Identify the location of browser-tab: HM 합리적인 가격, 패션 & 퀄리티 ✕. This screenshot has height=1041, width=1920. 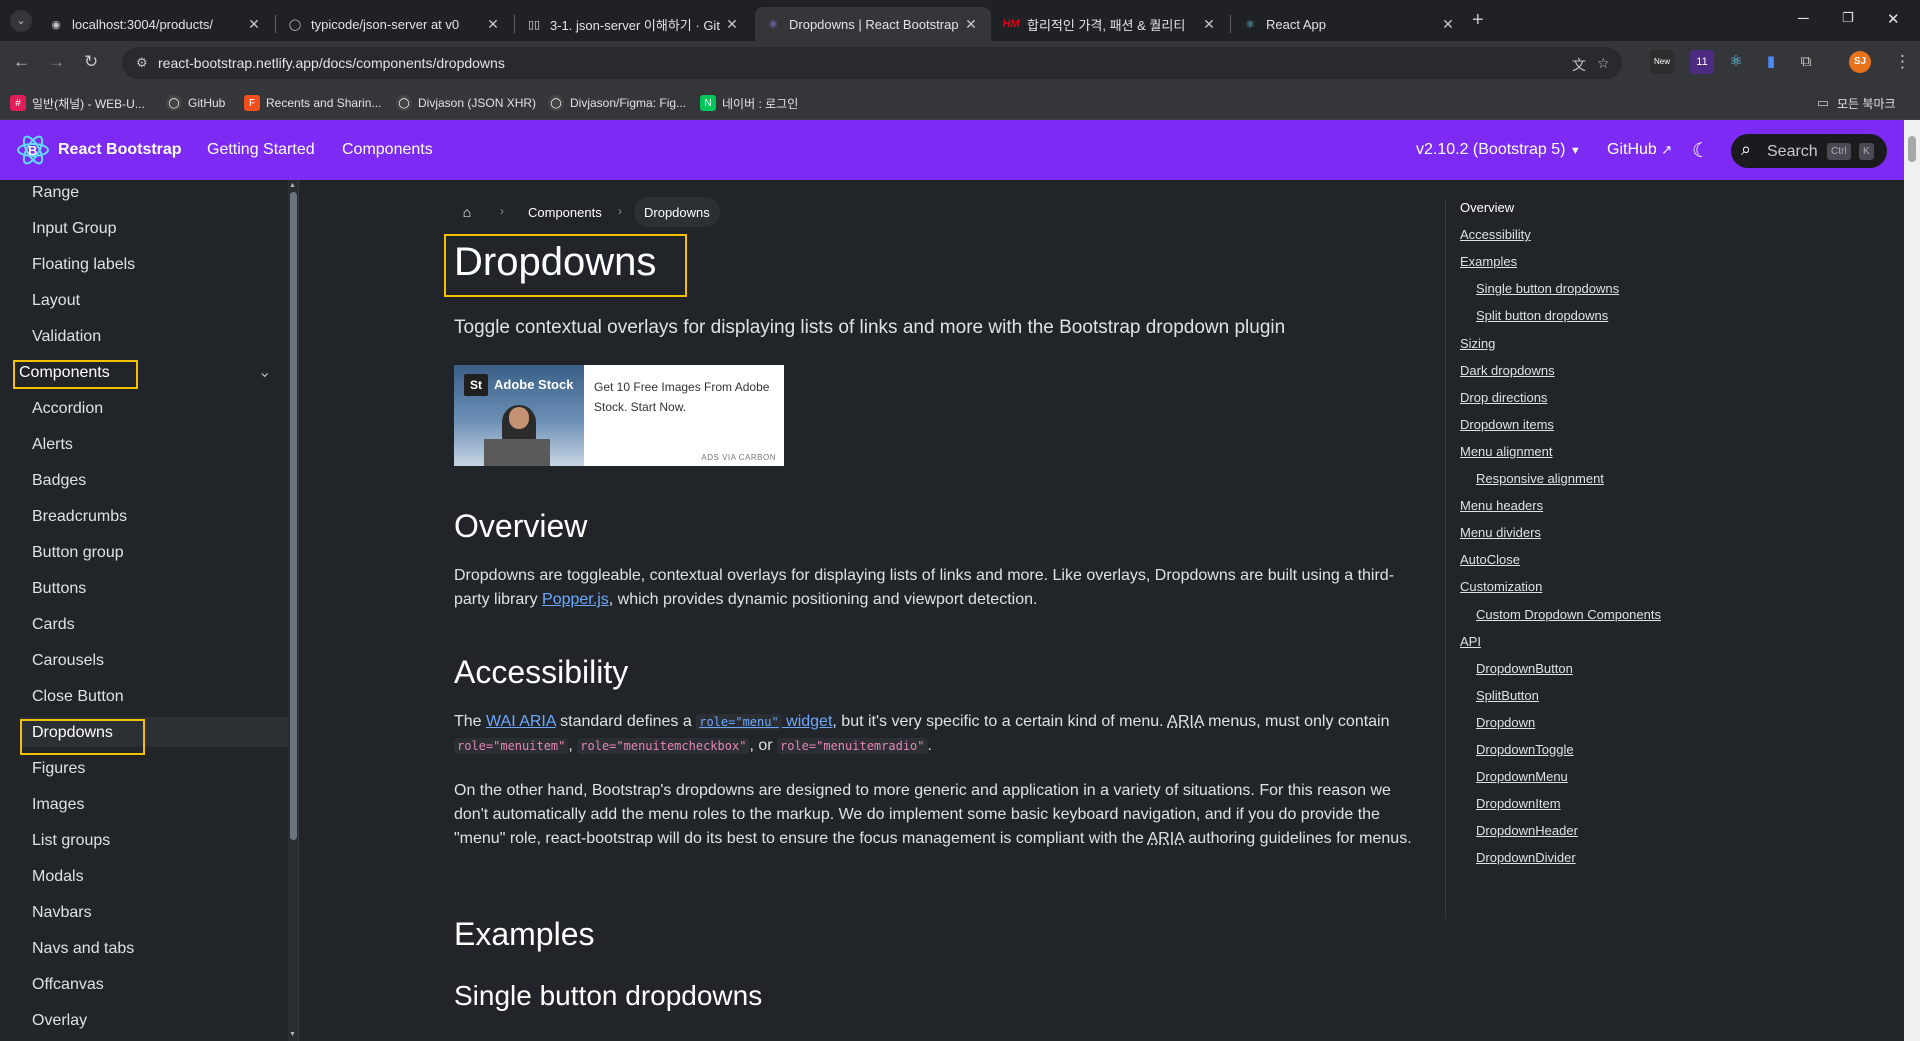
(1111, 24).